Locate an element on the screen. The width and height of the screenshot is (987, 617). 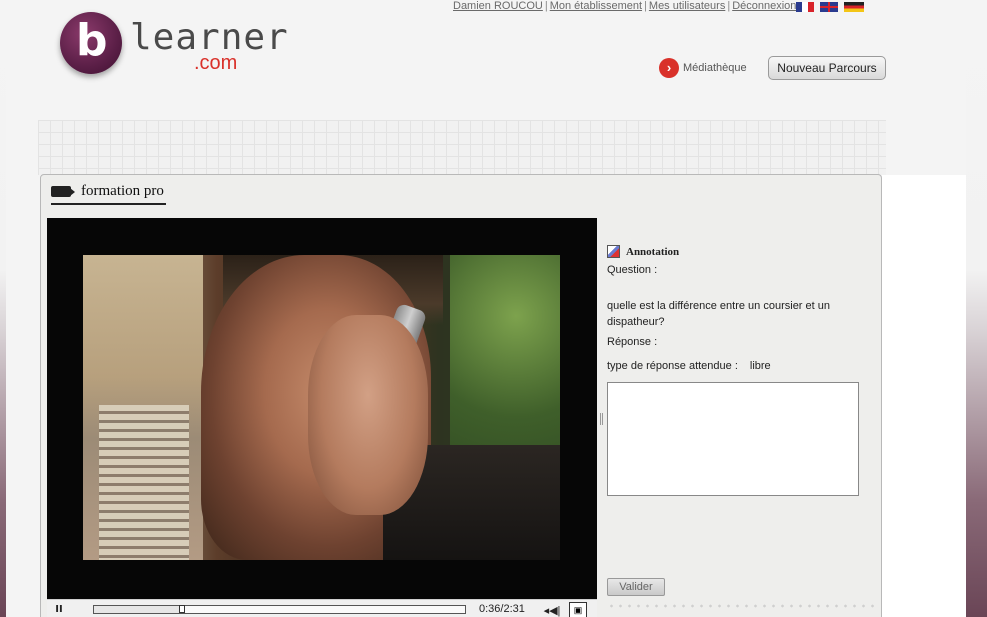
answer-field is located at coordinates (733, 439).